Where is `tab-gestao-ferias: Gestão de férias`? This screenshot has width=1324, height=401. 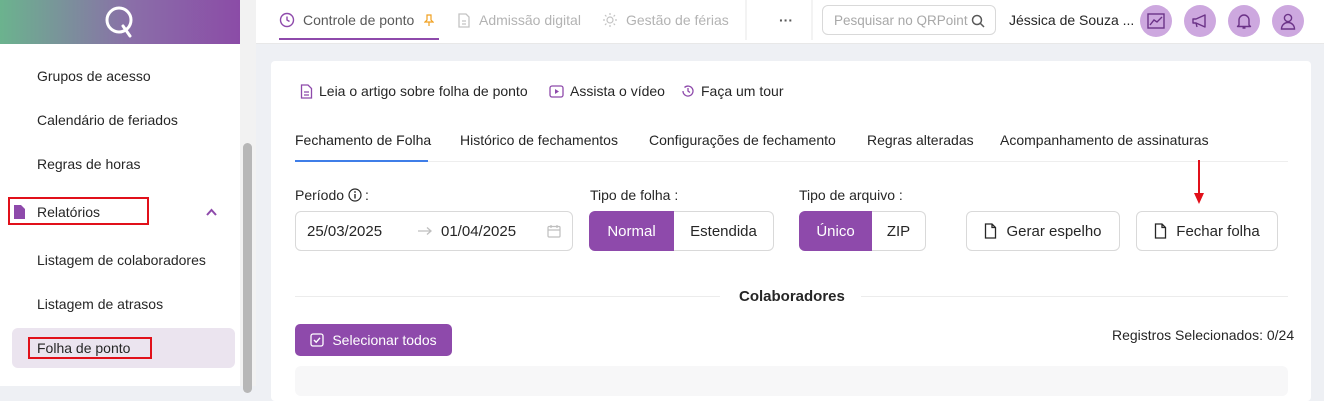 tab-gestao-ferias: Gestão de férias is located at coordinates (665, 20).